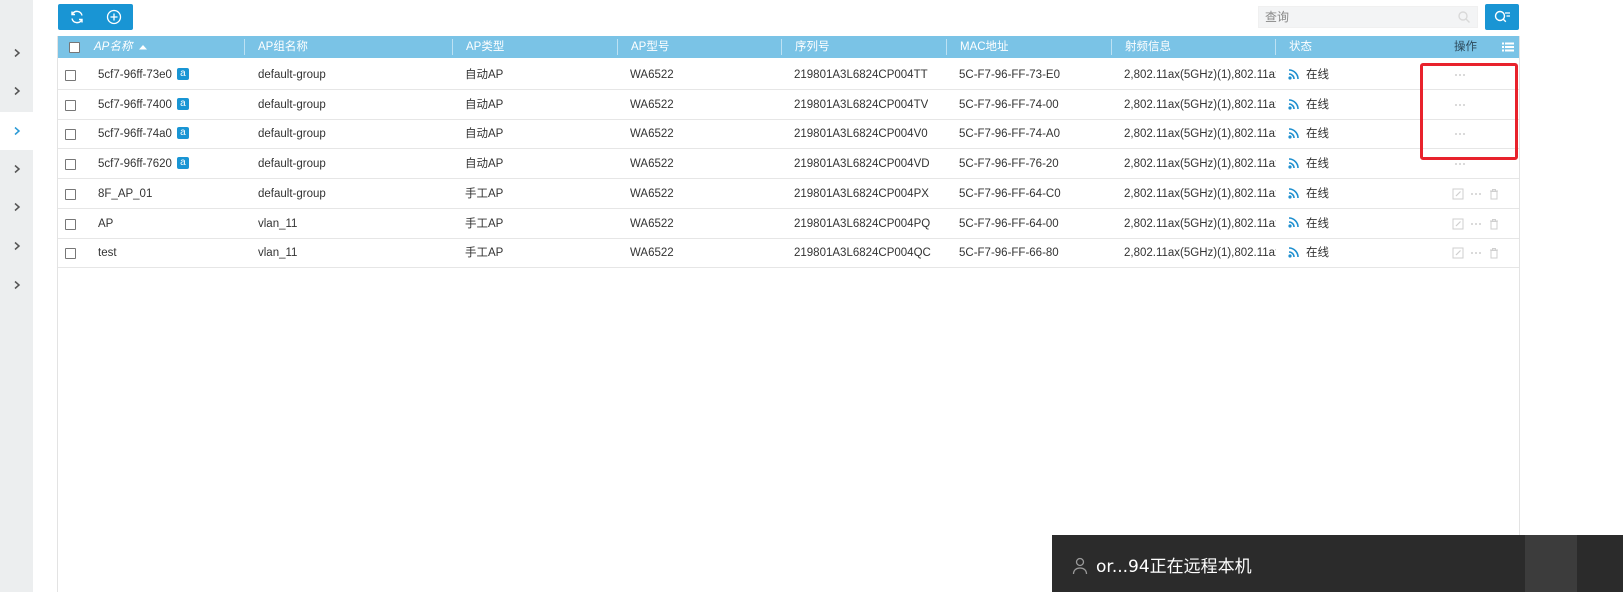  Describe the element at coordinates (1300, 47) in the screenshot. I see `column-header-status: 状态` at that location.